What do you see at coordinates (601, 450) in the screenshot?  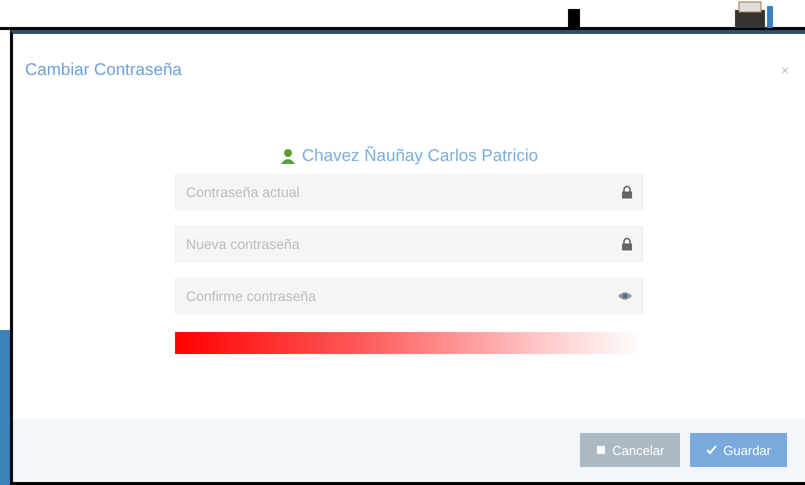 I see `stop-icon` at bounding box center [601, 450].